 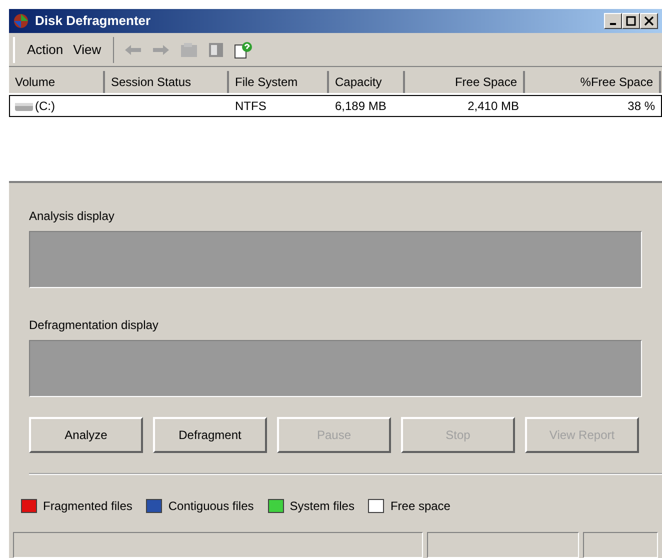 I want to click on column-header: File System, so click(x=279, y=82).